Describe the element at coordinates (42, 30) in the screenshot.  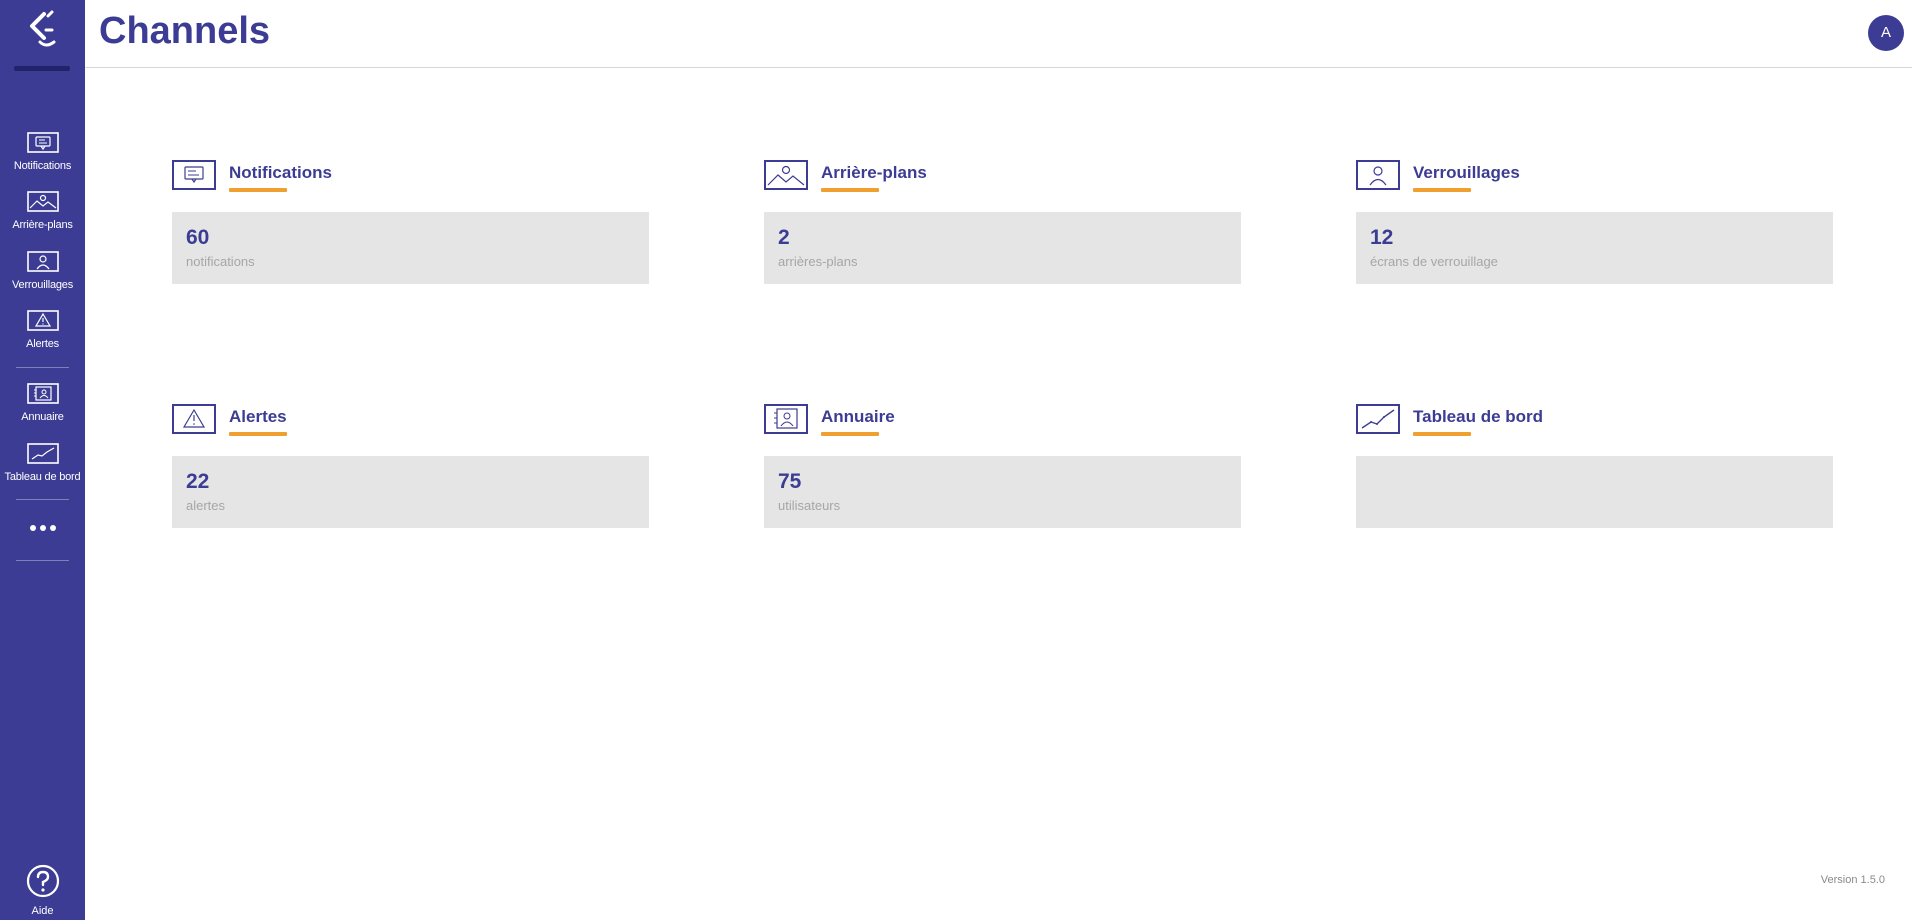
I see `app-logo-icon` at that location.